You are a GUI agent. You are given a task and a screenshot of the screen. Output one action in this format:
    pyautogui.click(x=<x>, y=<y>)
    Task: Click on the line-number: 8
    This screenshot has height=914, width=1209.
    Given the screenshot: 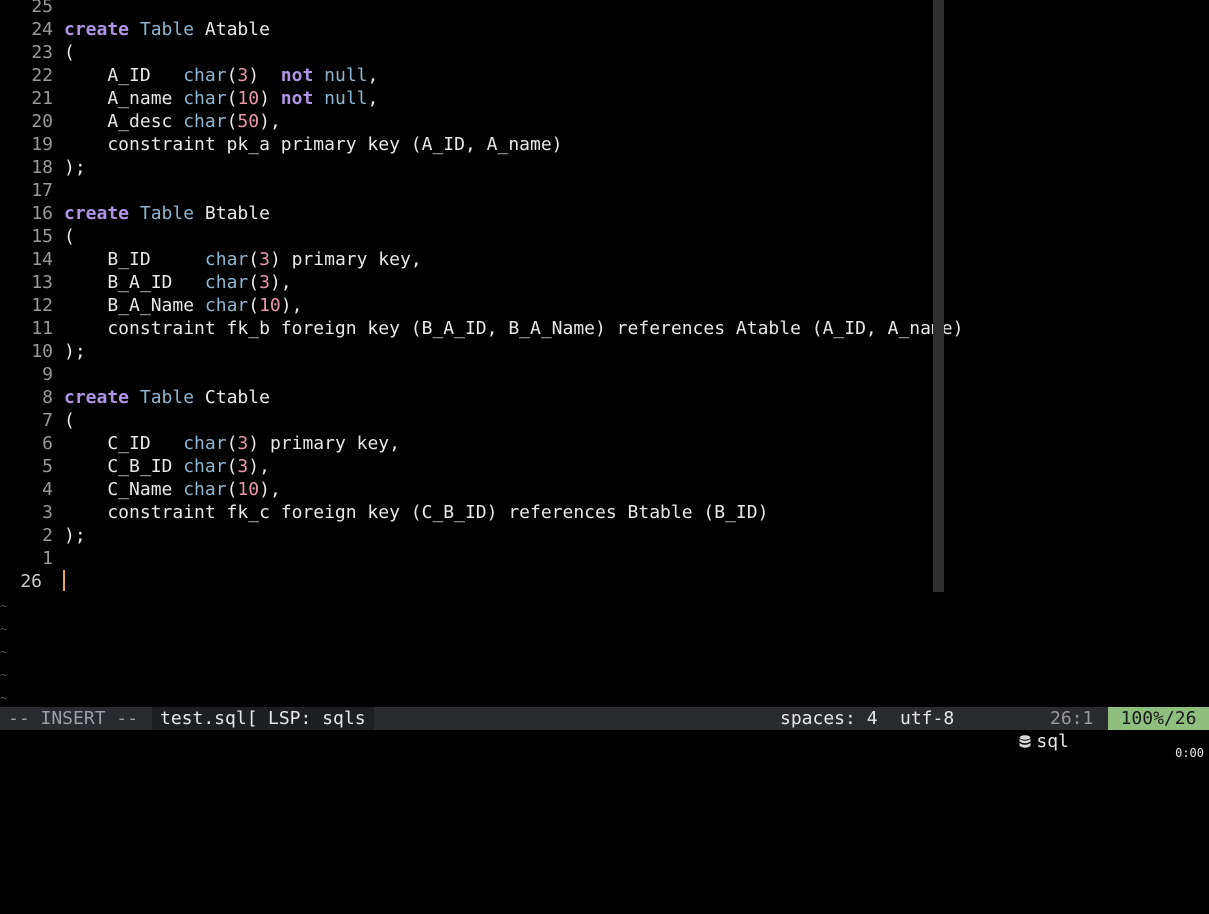 What is the action you would take?
    pyautogui.click(x=47, y=397)
    